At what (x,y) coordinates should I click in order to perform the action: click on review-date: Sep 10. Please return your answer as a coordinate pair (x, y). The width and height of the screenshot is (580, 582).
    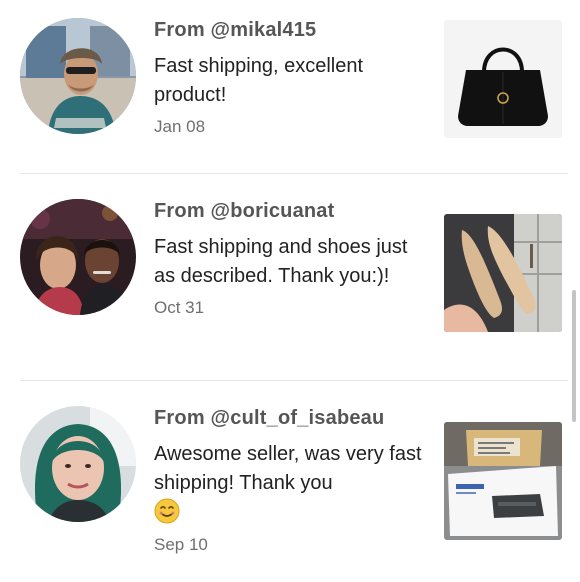
    Looking at the image, I should click on (181, 544).